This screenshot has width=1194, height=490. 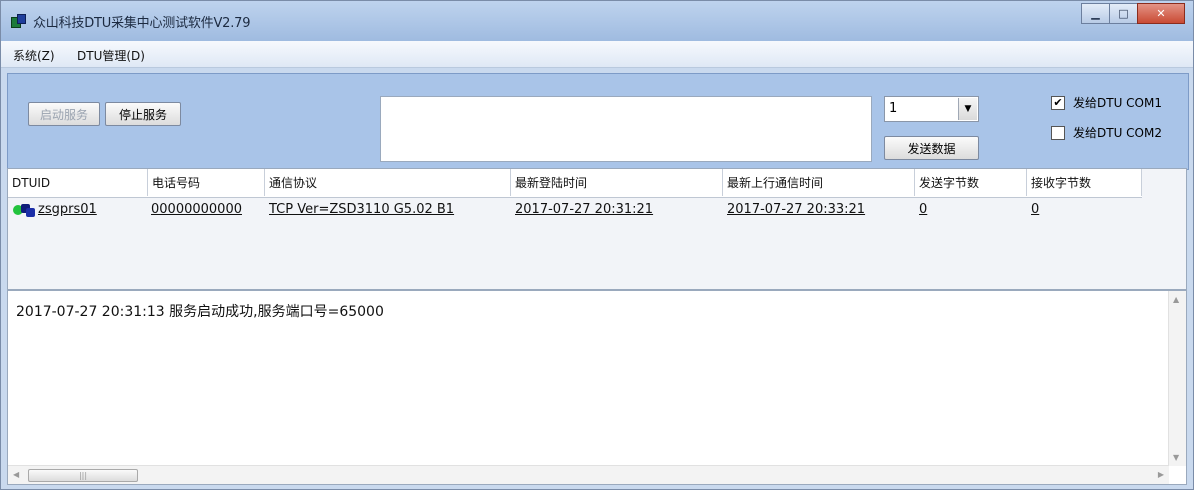 What do you see at coordinates (64, 114) in the screenshot?
I see `start-service-button: 启动服务` at bounding box center [64, 114].